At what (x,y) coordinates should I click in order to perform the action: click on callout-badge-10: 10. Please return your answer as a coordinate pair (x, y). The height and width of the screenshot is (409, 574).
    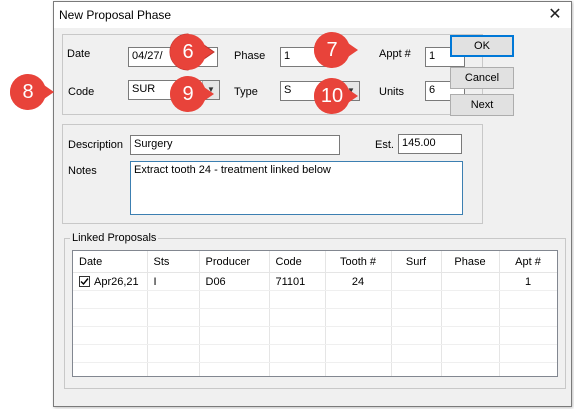
    Looking at the image, I should click on (335, 96).